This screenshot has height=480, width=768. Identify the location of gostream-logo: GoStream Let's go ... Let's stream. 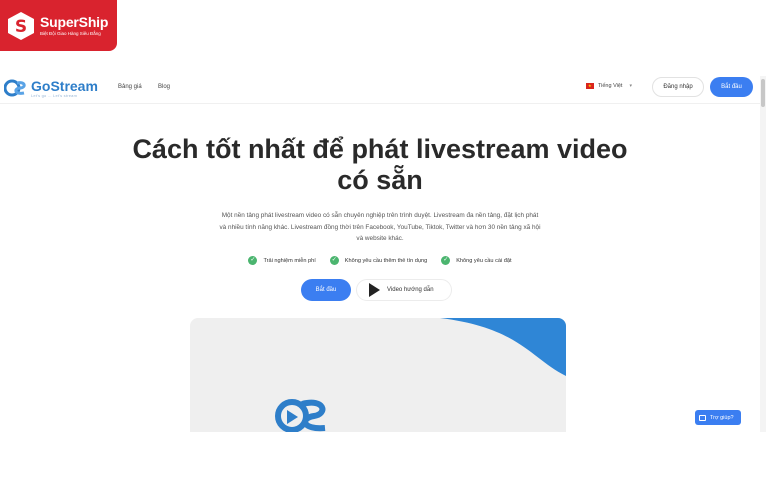
(51, 88).